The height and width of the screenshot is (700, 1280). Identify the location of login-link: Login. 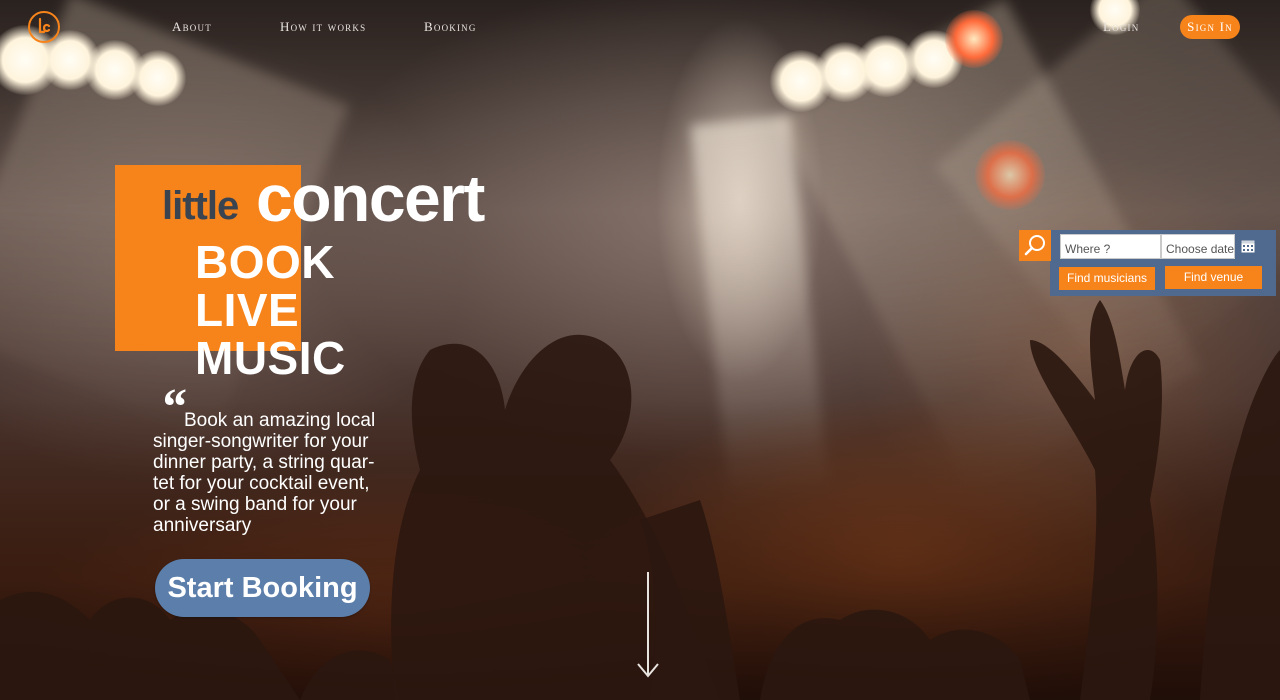
(1121, 27).